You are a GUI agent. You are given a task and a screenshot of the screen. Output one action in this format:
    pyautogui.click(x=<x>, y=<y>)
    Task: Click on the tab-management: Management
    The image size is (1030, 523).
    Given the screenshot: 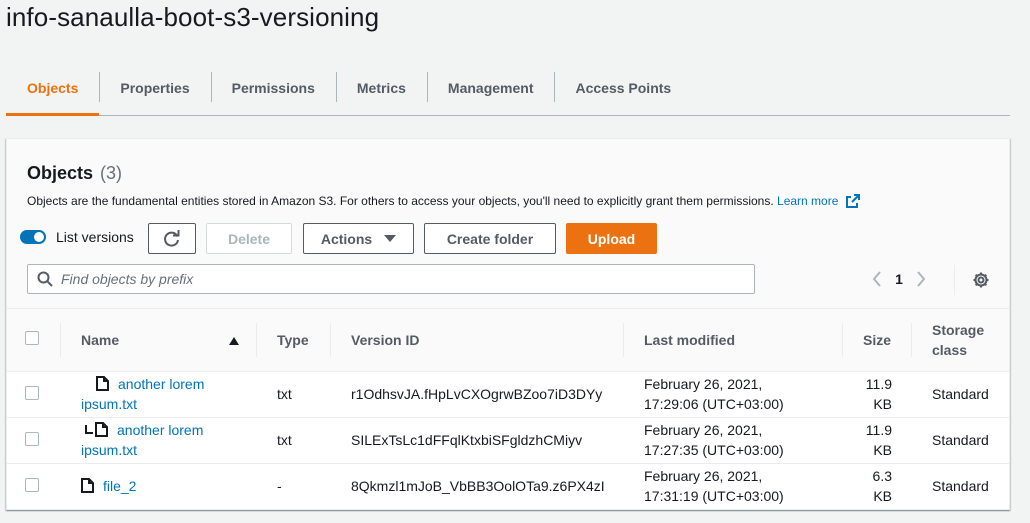 What is the action you would take?
    pyautogui.click(x=490, y=88)
    